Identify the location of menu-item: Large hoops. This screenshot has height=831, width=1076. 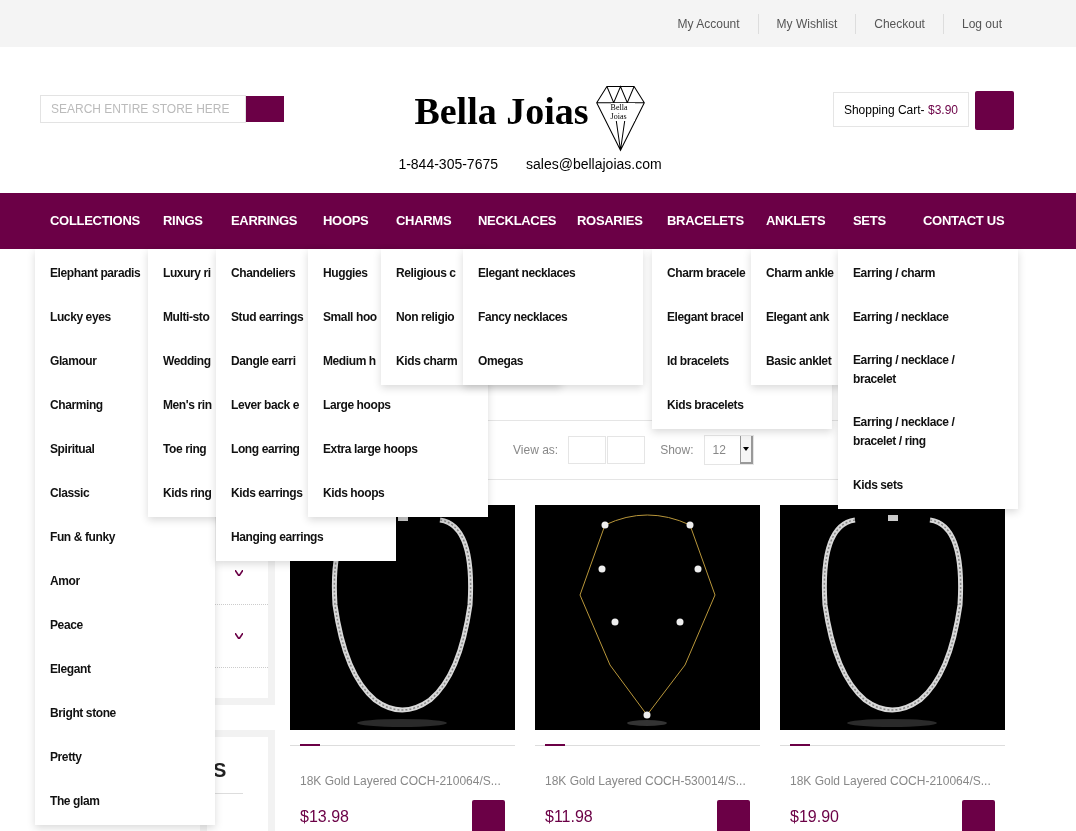
(357, 405).